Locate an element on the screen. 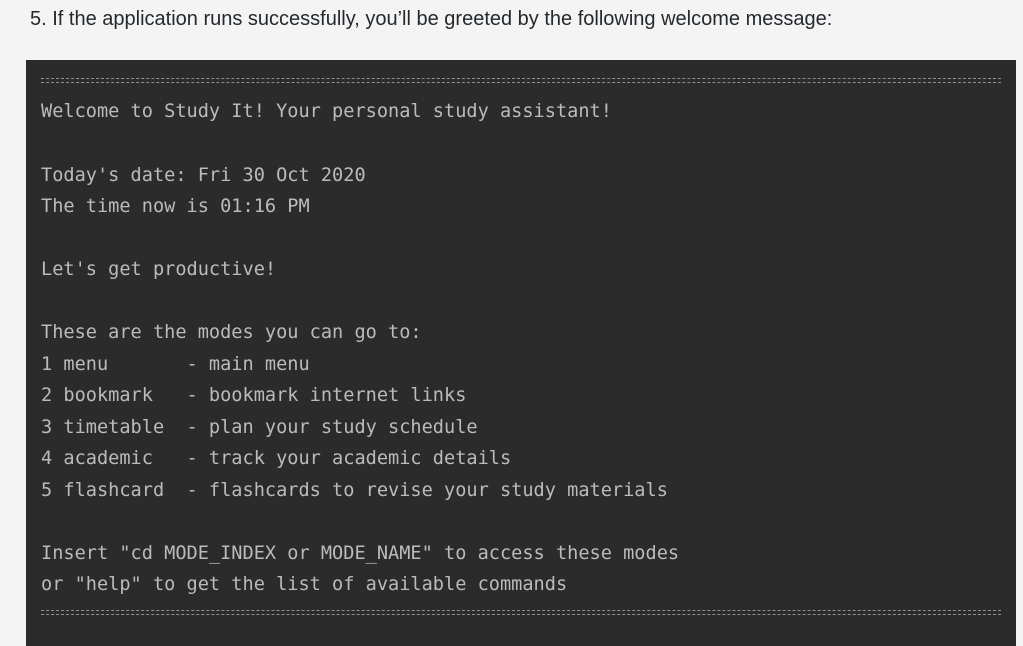 This screenshot has height=646, width=1023. productive-line: Let's get productive! is located at coordinates (159, 269).